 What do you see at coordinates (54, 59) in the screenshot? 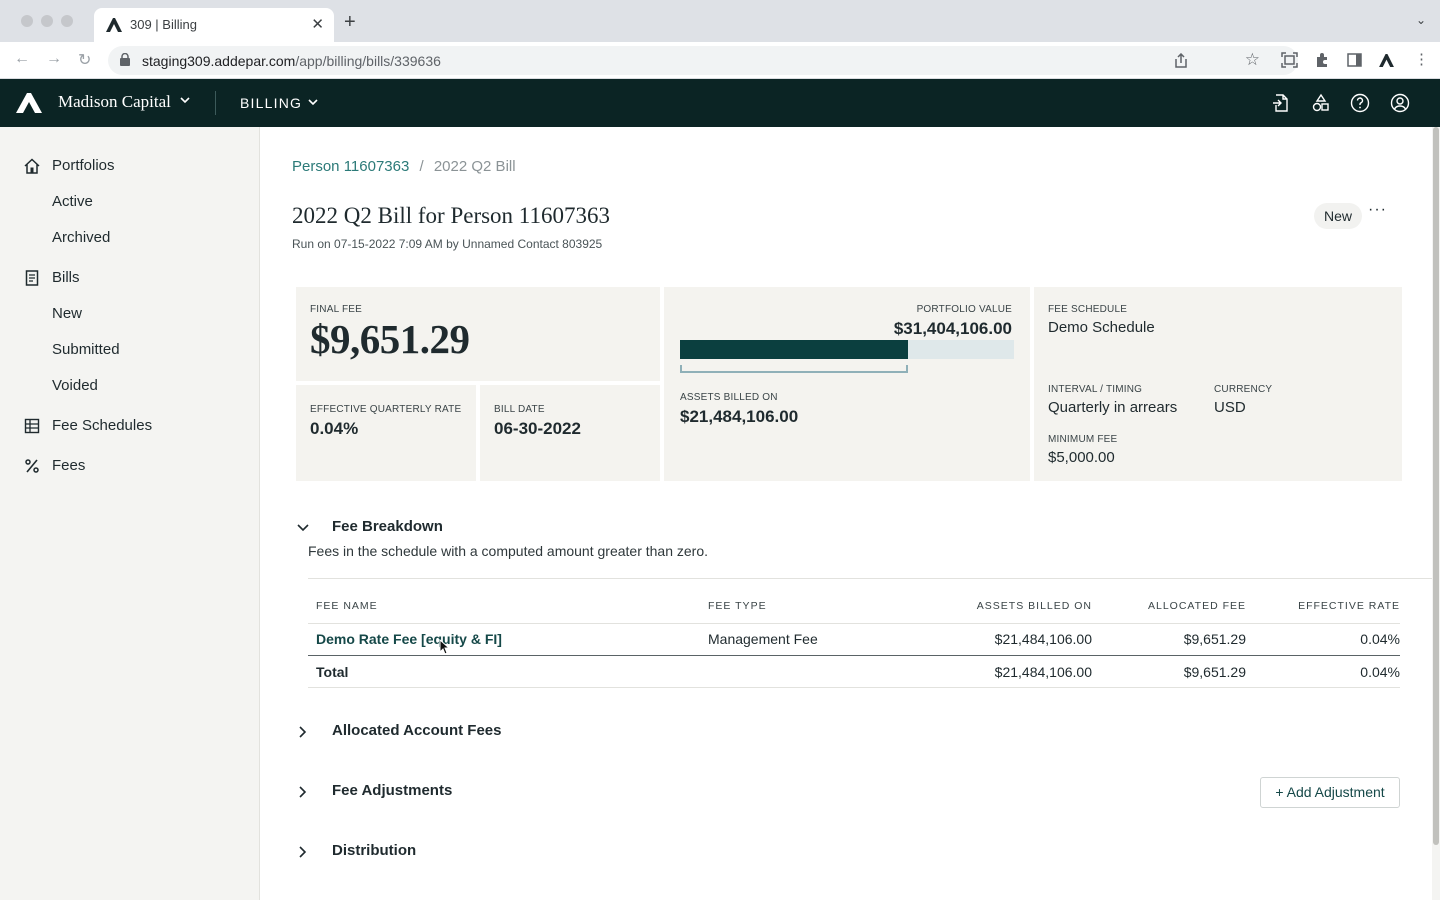
I see `forward-icon: →` at bounding box center [54, 59].